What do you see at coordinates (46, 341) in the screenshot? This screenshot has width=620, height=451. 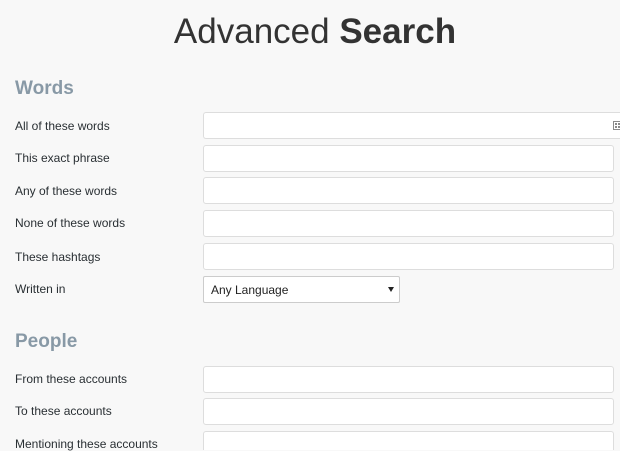 I see `people-heading: People` at bounding box center [46, 341].